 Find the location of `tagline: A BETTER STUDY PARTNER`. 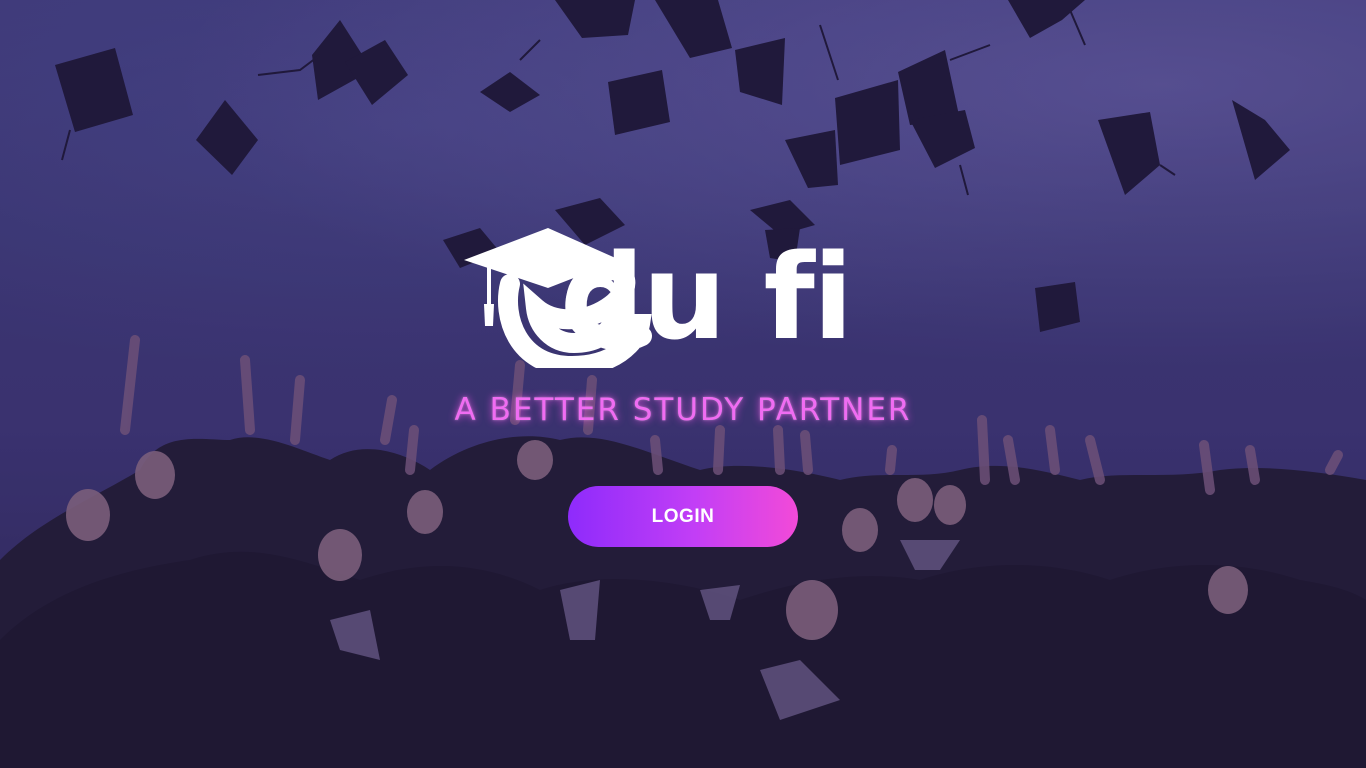

tagline: A BETTER STUDY PARTNER is located at coordinates (683, 410).